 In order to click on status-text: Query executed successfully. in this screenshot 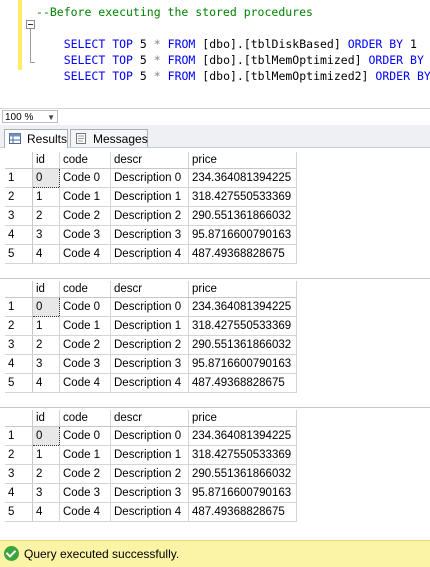, I will do `click(102, 554)`.